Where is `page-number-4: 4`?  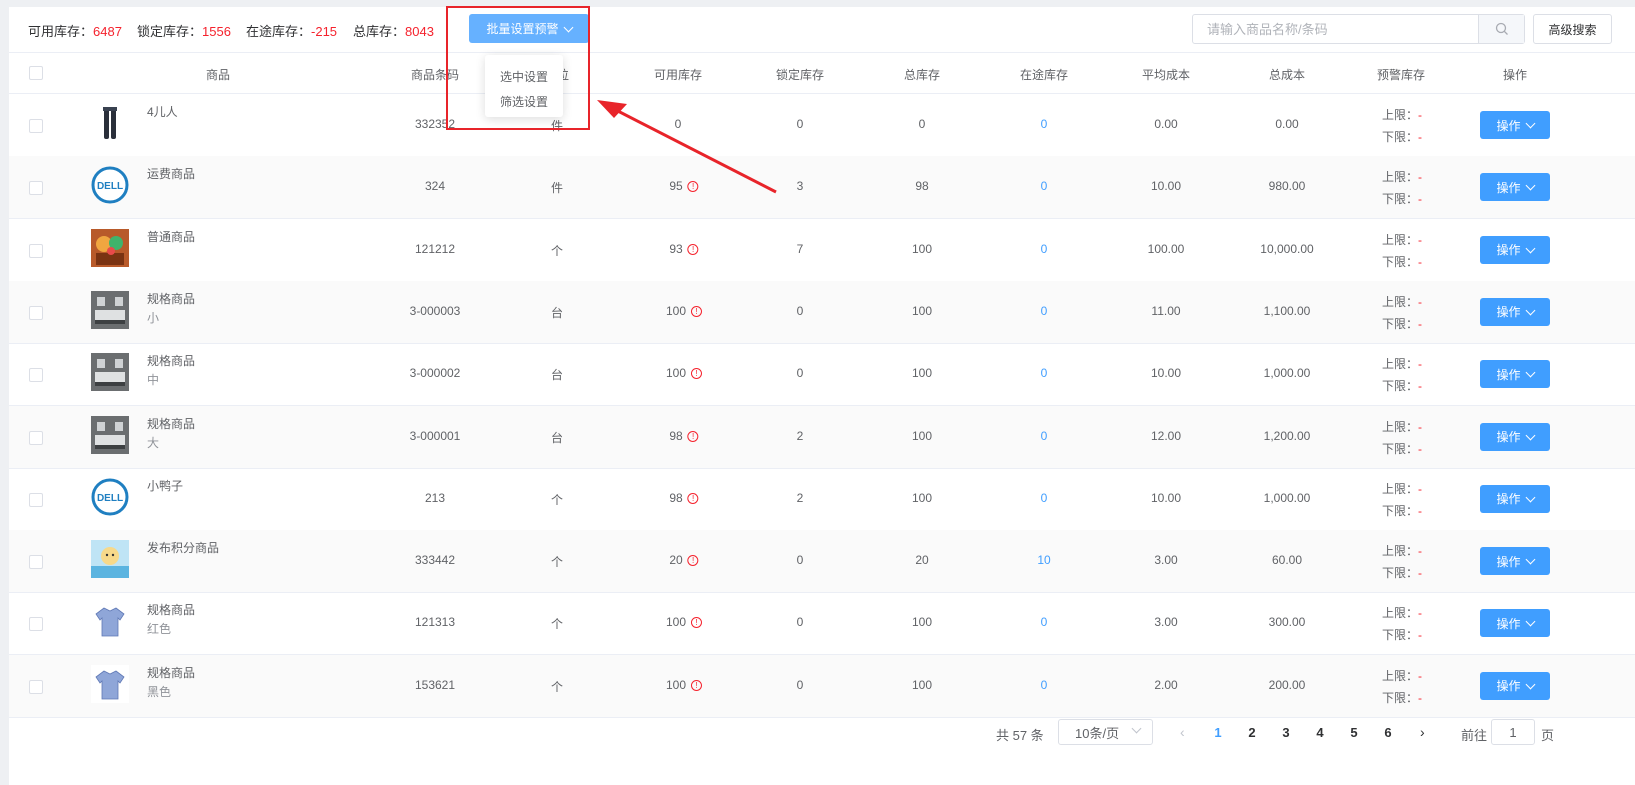 page-number-4: 4 is located at coordinates (1319, 732).